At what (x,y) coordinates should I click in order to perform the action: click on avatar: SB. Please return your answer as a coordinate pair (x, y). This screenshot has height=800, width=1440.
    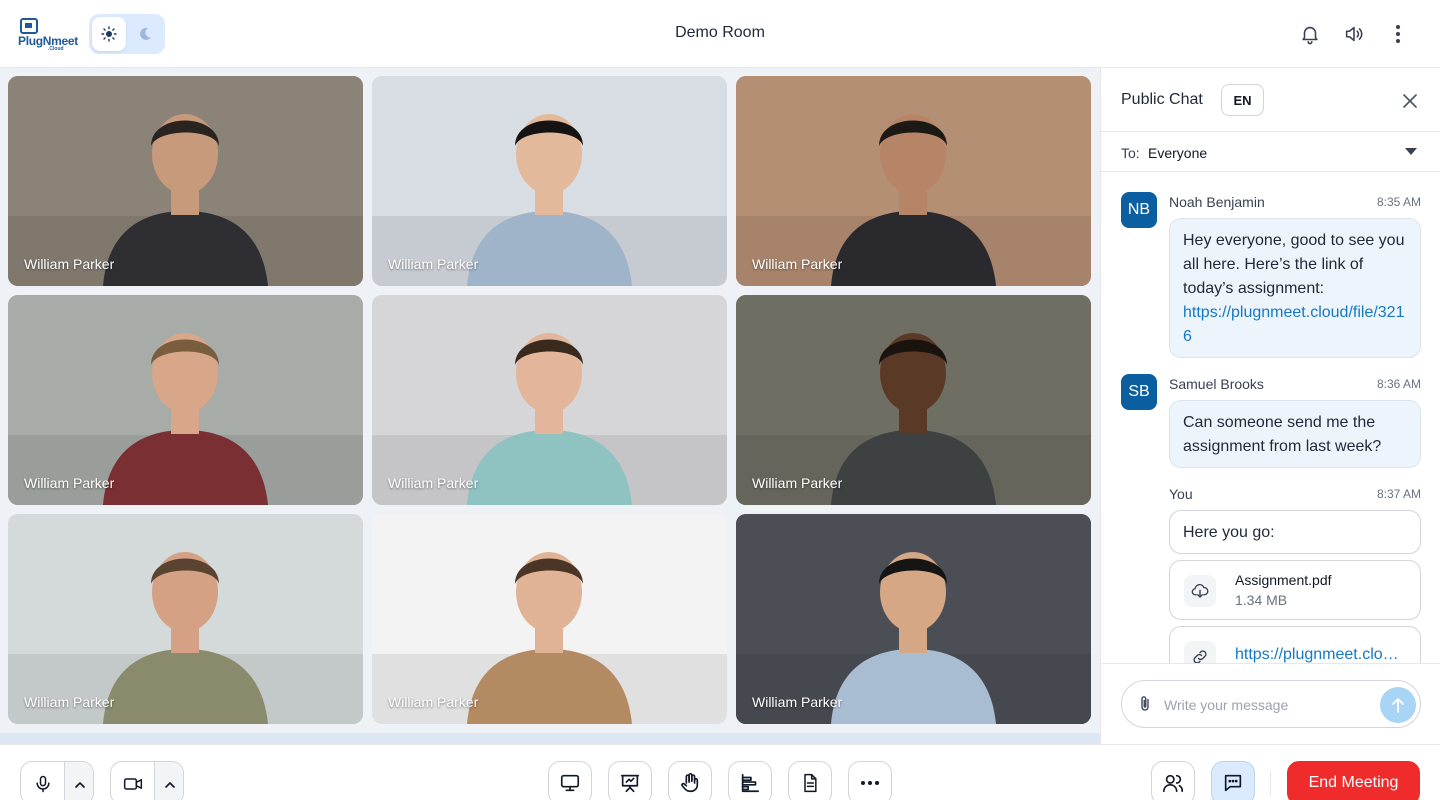
    Looking at the image, I should click on (1139, 392).